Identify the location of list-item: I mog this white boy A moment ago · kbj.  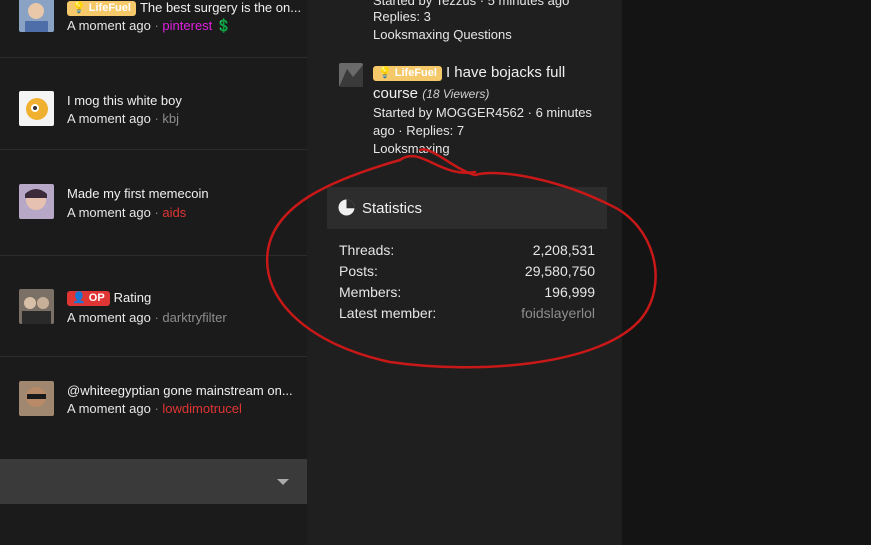
(153, 103).